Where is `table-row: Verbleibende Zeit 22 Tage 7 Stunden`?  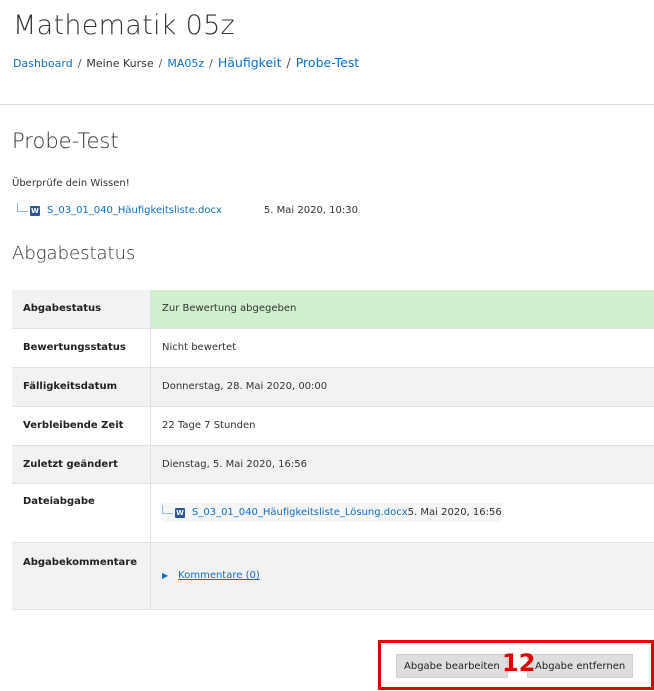 table-row: Verbleibende Zeit 22 Tage 7 Stunden is located at coordinates (333, 425).